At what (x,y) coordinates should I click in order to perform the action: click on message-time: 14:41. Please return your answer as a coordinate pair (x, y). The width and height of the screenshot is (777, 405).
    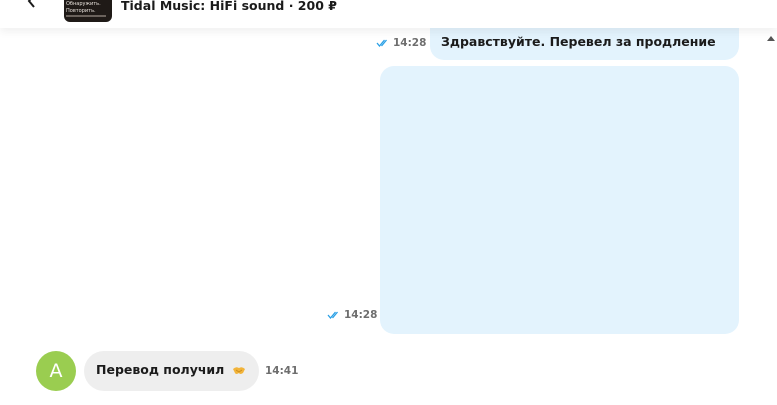
    Looking at the image, I should click on (282, 371).